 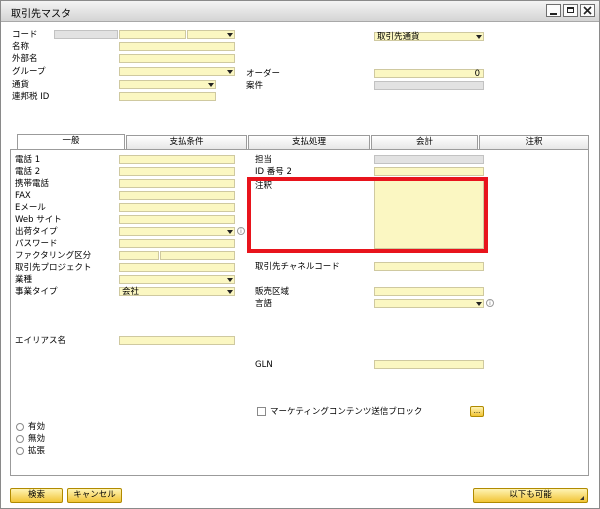 I want to click on also-possible-label: 以下も可能, so click(x=530, y=495).